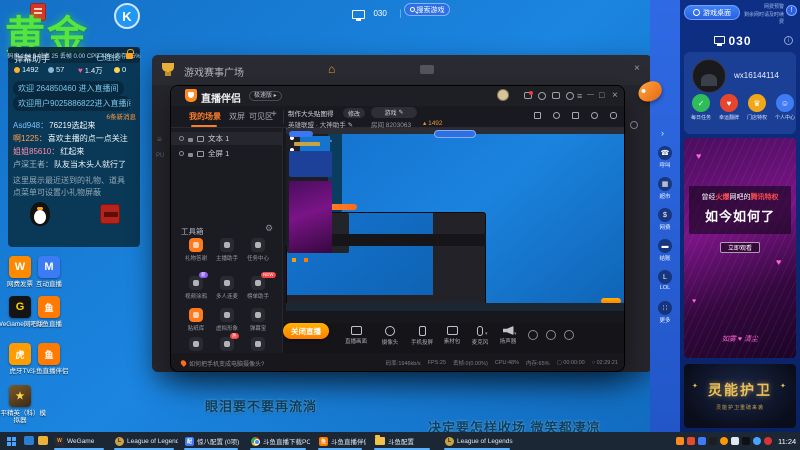 Image resolution: width=800 pixels, height=450 pixels. I want to click on alarm-icon: !, so click(791, 10).